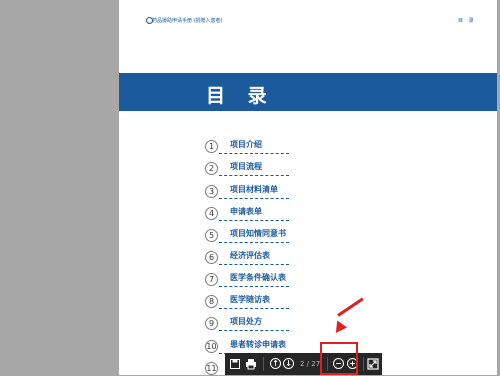 Image resolution: width=500 pixels, height=376 pixels. I want to click on document-header-section: 目 录, so click(467, 21).